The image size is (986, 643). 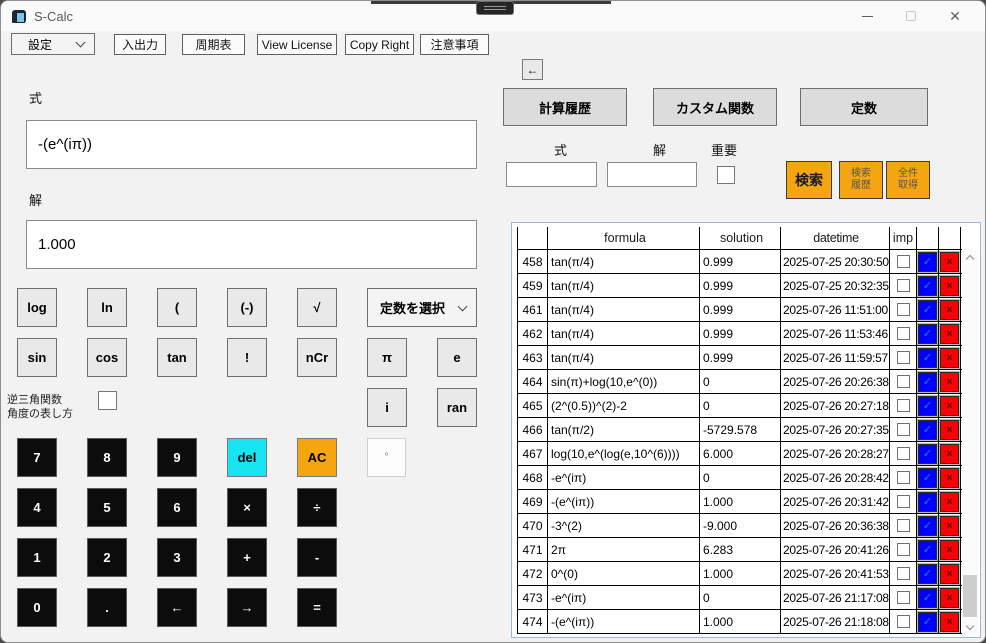 I want to click on table-row: 472 0^(0) 1.000 2025-07-26 20:41:53 ✓ ×, so click(x=740, y=574).